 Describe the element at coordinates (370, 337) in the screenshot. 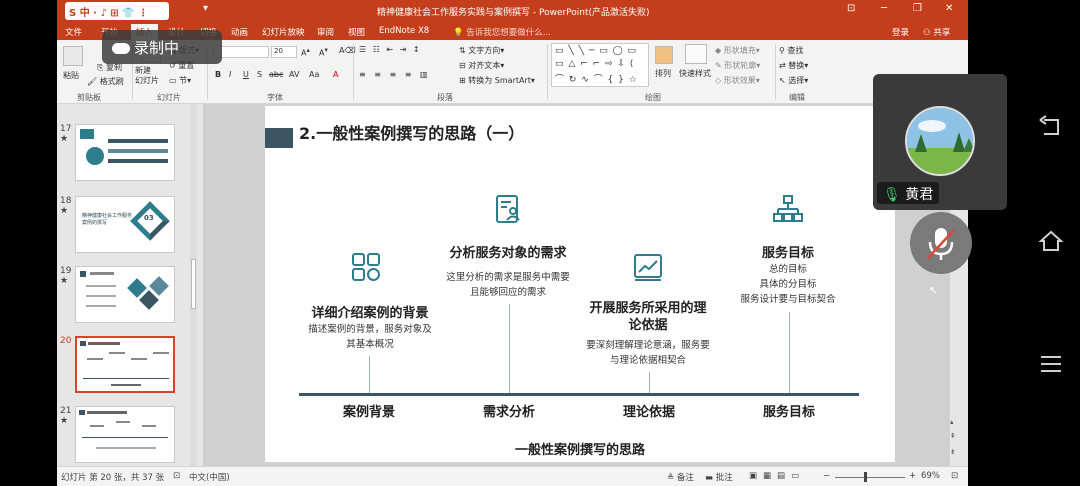

I see `col-desc-background: 描述案例的背景，服务对象及 其基本概况` at that location.